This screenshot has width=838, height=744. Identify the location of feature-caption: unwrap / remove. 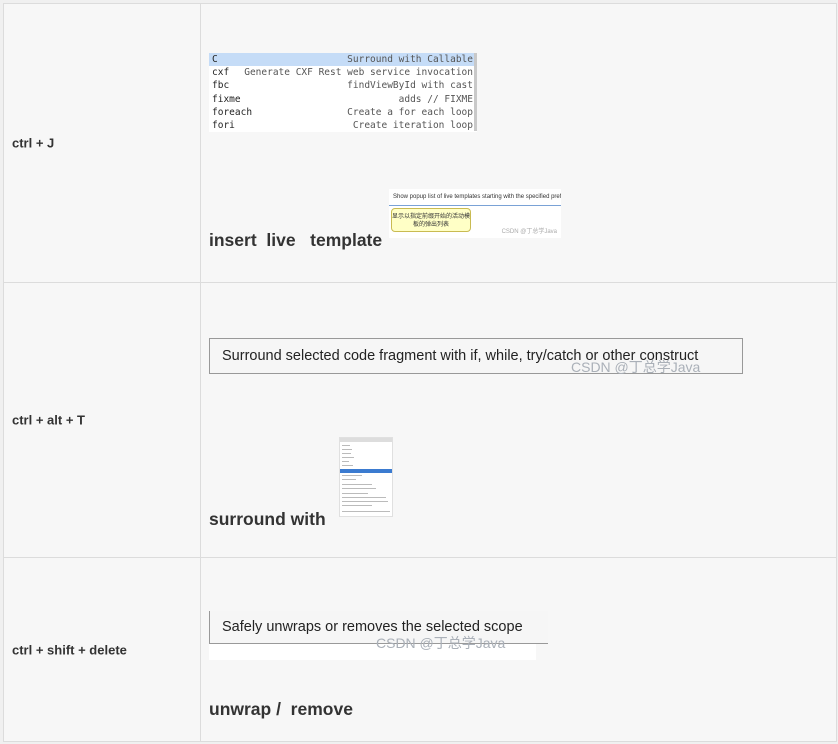
(281, 709).